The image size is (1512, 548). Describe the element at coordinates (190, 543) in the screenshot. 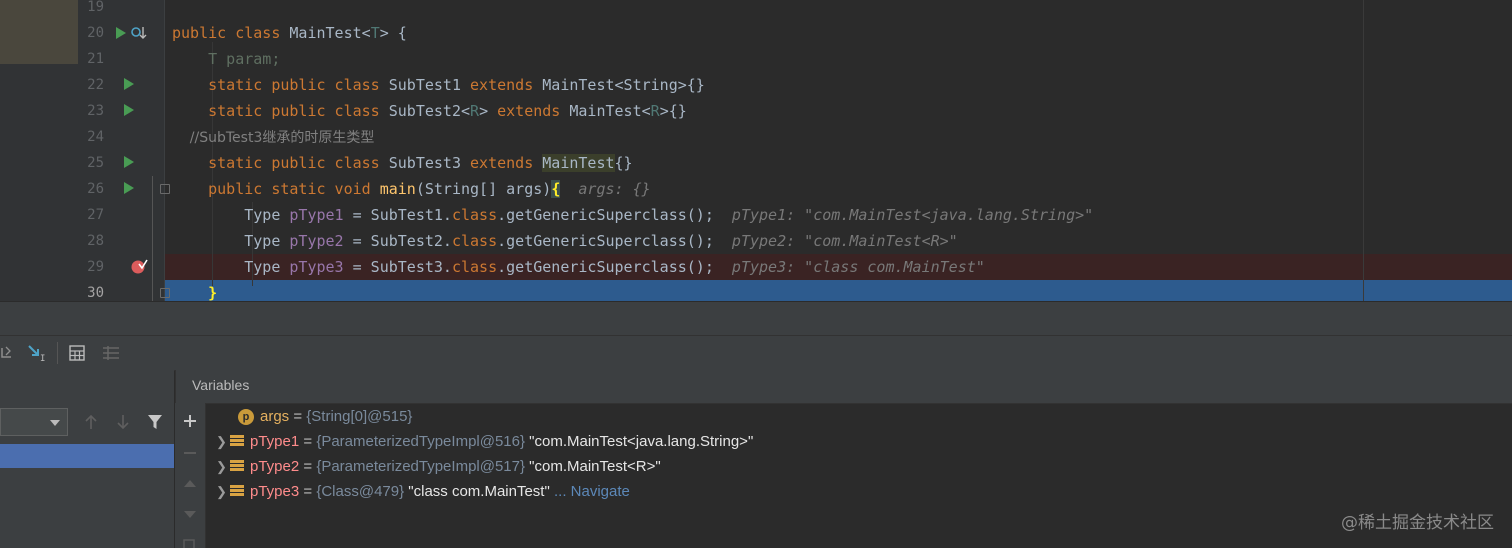

I see `duplicate-watch-icon` at that location.